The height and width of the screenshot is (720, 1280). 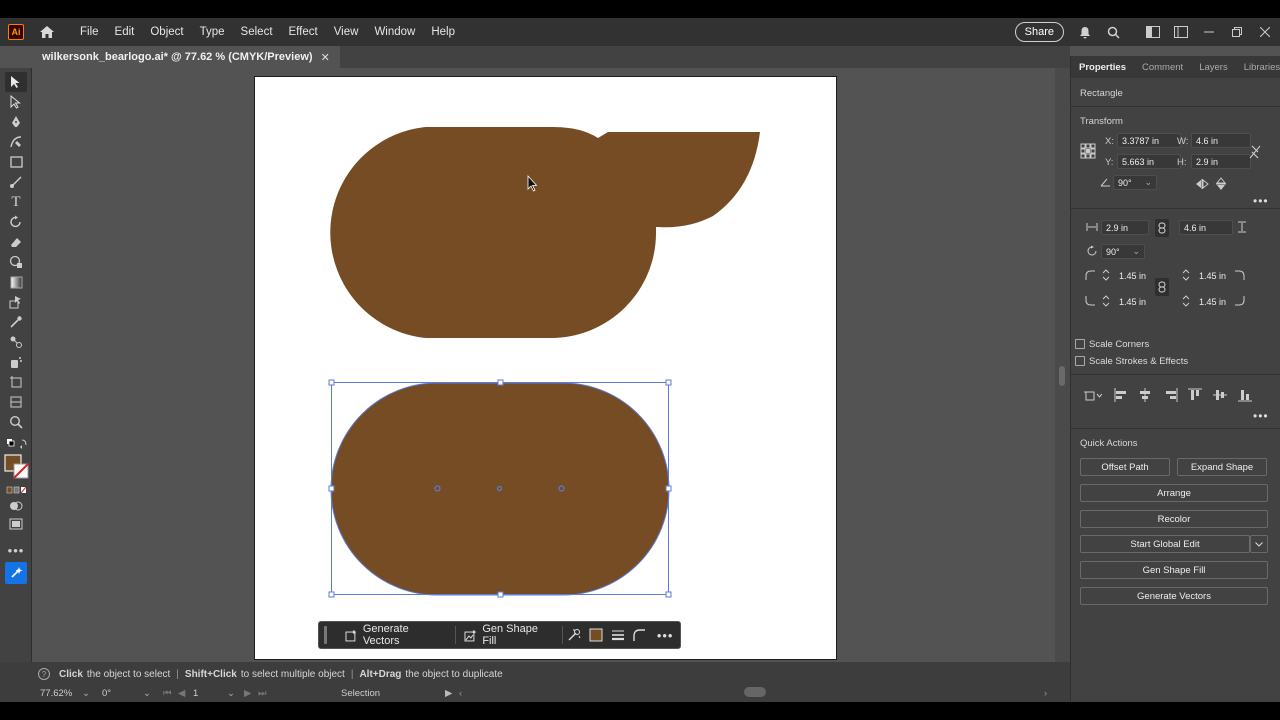 What do you see at coordinates (1123, 251) in the screenshot?
I see `rect-angle-field: 90° ⌄` at bounding box center [1123, 251].